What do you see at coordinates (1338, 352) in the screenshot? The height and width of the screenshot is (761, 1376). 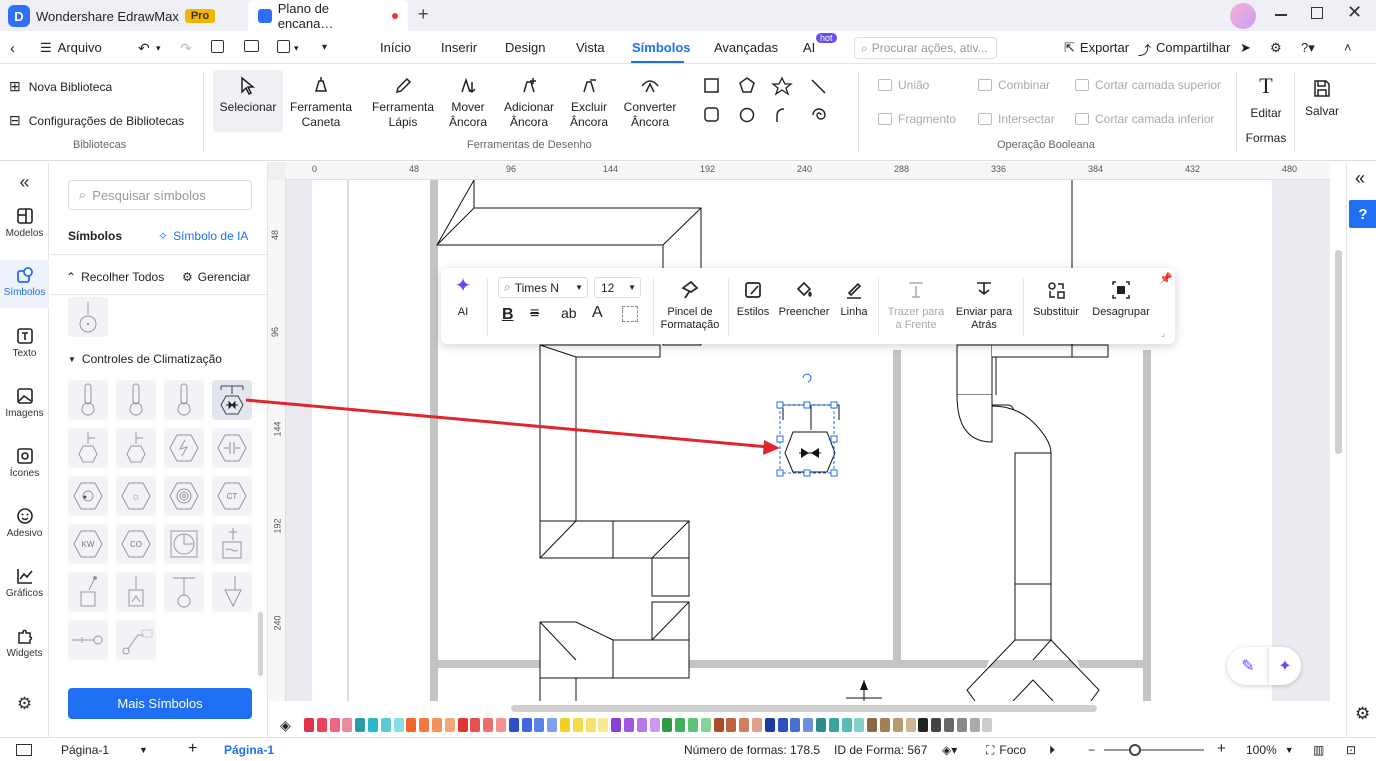 I see `vertical-scroll-thumb` at bounding box center [1338, 352].